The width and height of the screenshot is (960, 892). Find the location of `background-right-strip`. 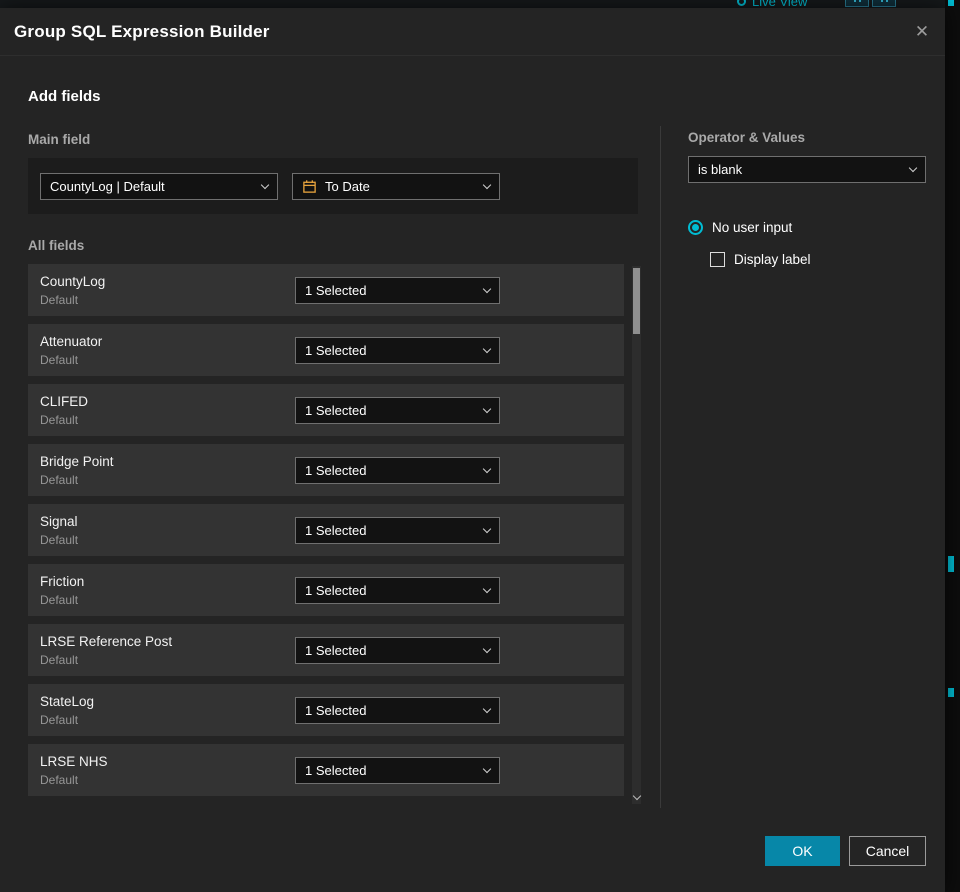

background-right-strip is located at coordinates (952, 446).